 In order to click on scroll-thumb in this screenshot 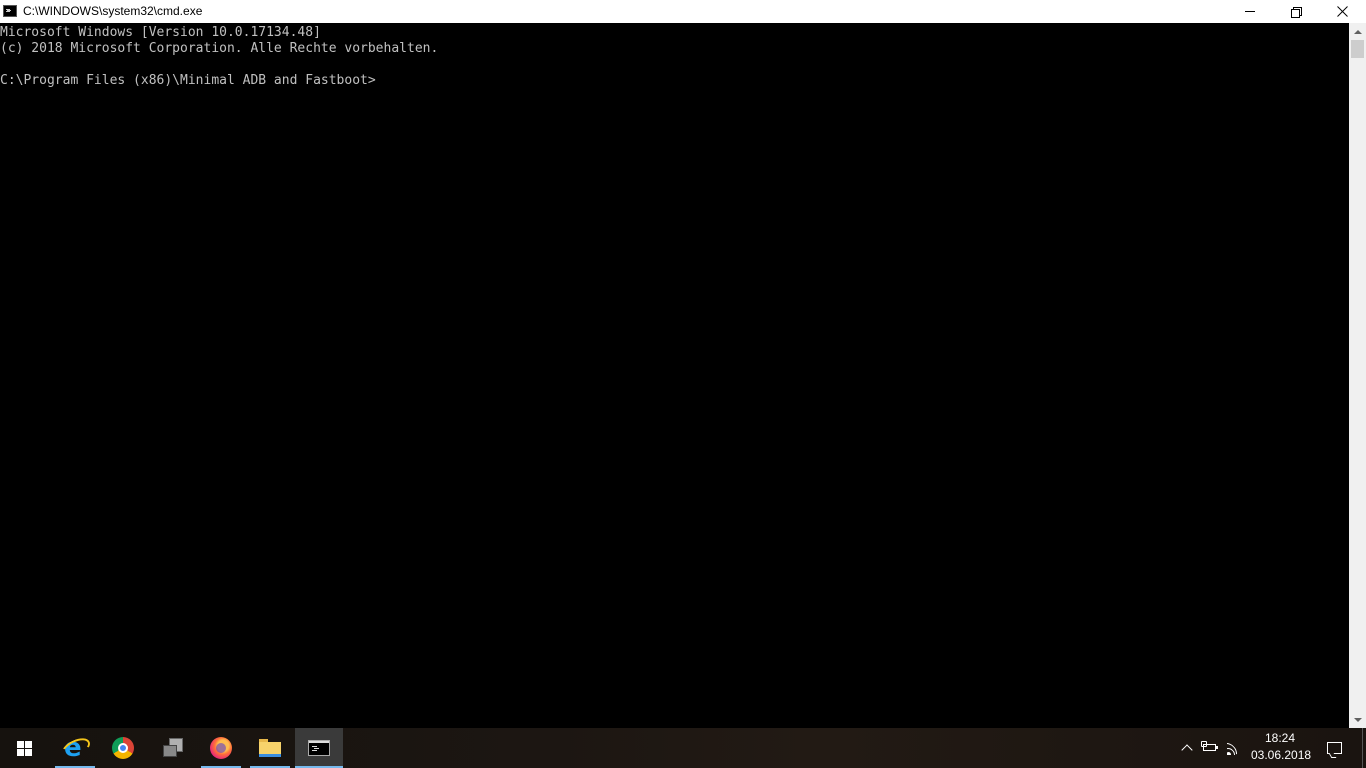, I will do `click(1357, 49)`.